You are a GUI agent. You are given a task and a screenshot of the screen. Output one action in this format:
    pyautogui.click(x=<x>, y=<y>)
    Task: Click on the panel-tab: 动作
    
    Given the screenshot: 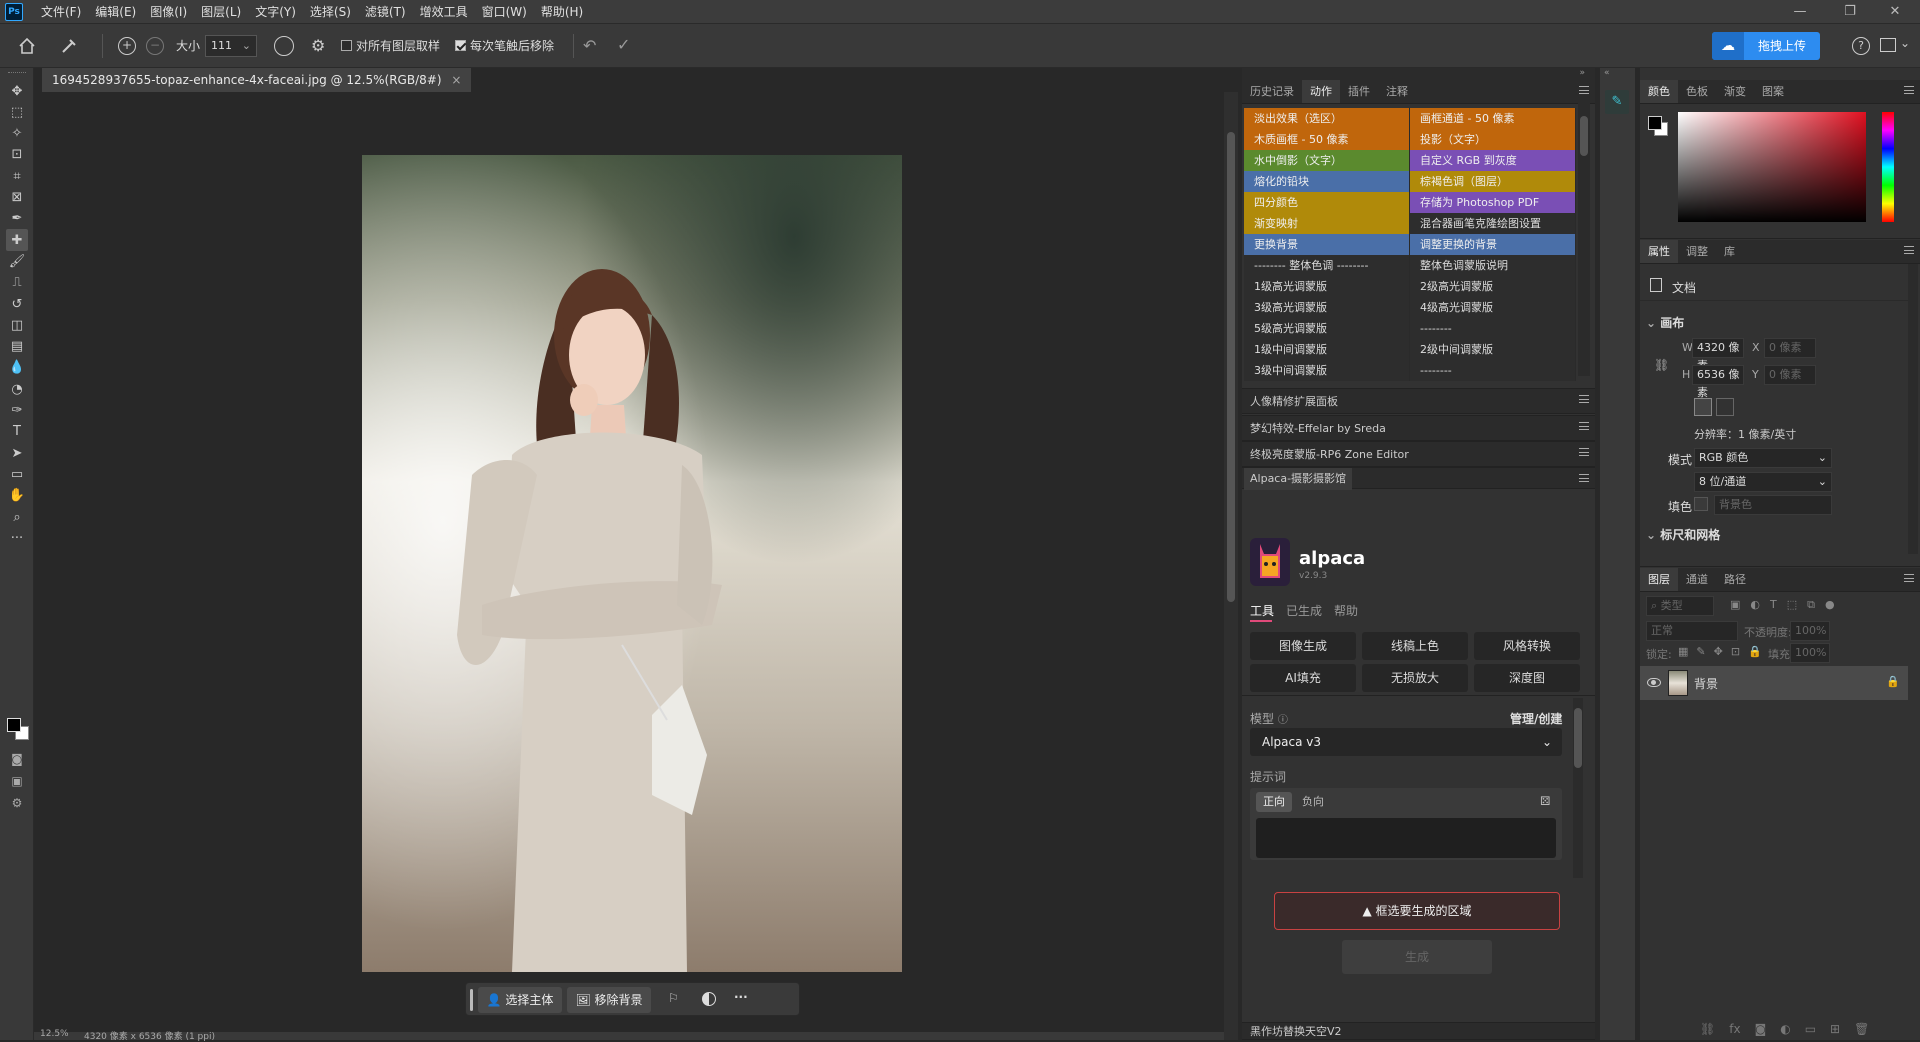 What is the action you would take?
    pyautogui.click(x=1321, y=91)
    